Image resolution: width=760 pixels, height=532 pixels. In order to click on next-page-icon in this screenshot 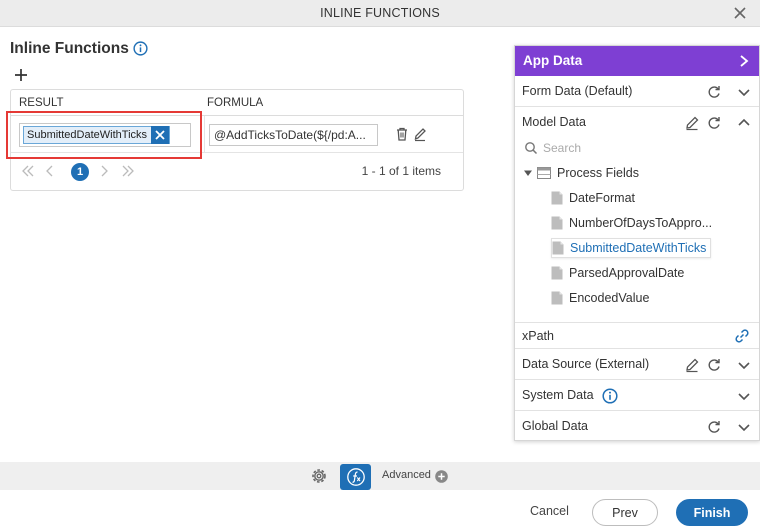, I will do `click(104, 171)`.